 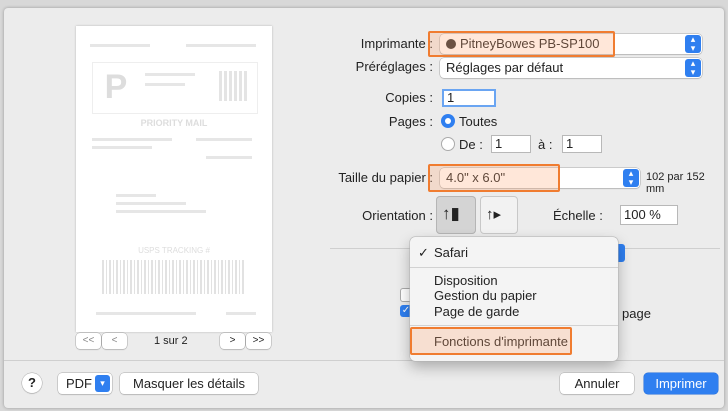 I want to click on obscured-checkbox-text: page, so click(x=636, y=313).